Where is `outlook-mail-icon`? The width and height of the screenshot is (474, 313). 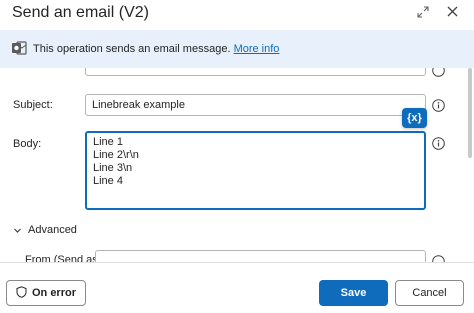
outlook-mail-icon is located at coordinates (19, 48).